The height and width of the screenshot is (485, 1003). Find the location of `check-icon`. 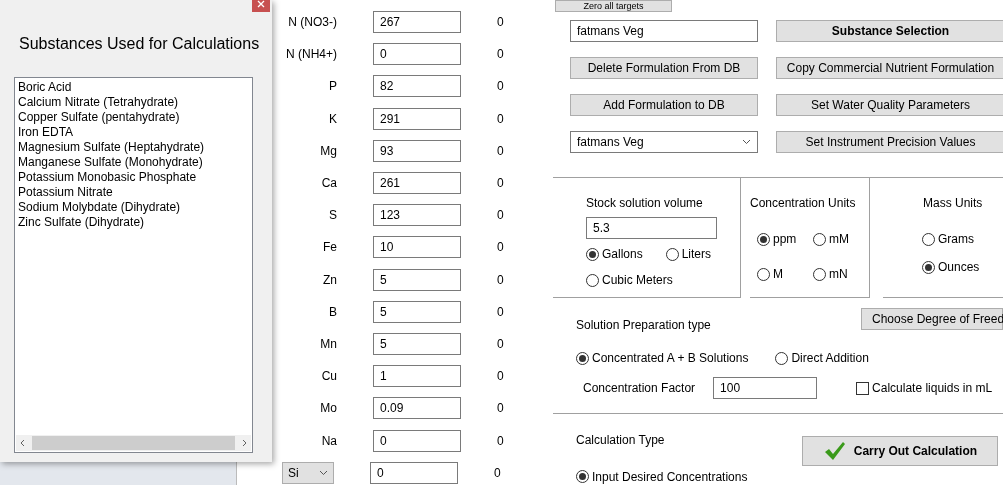

check-icon is located at coordinates (834, 451).